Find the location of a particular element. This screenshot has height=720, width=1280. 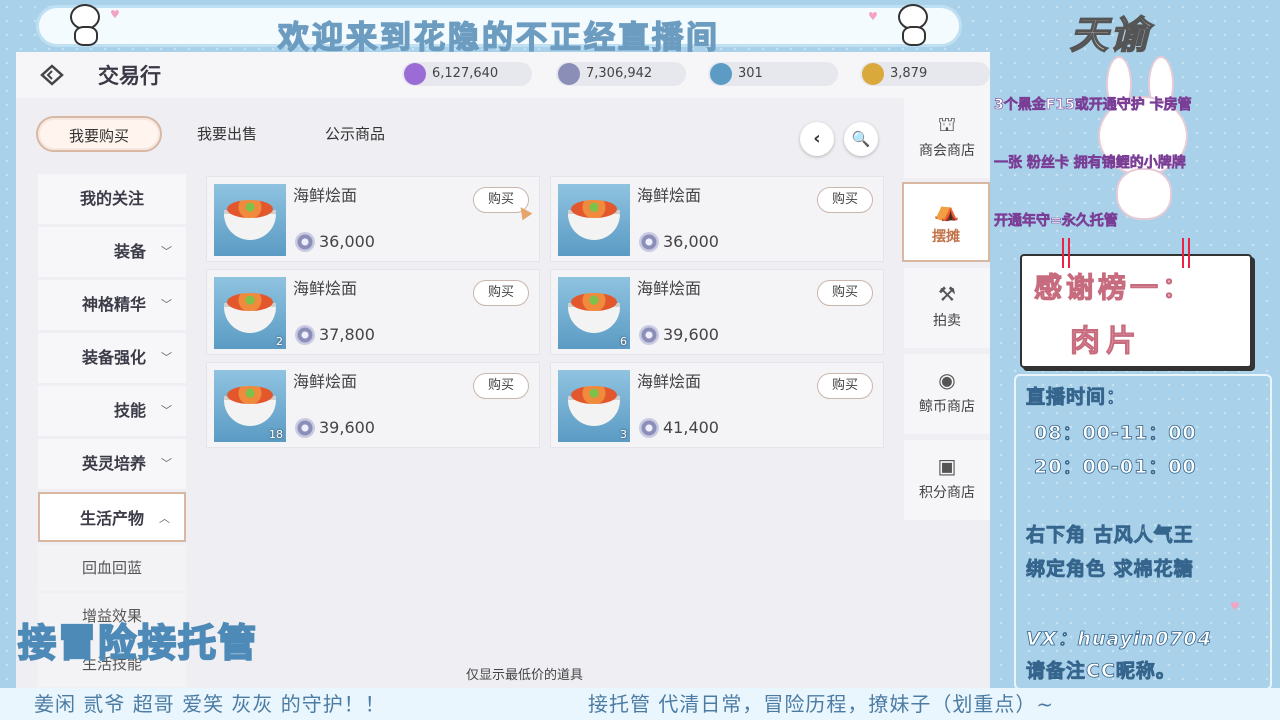

side-note: 开通年守=永久托管 is located at coordinates (1056, 221).